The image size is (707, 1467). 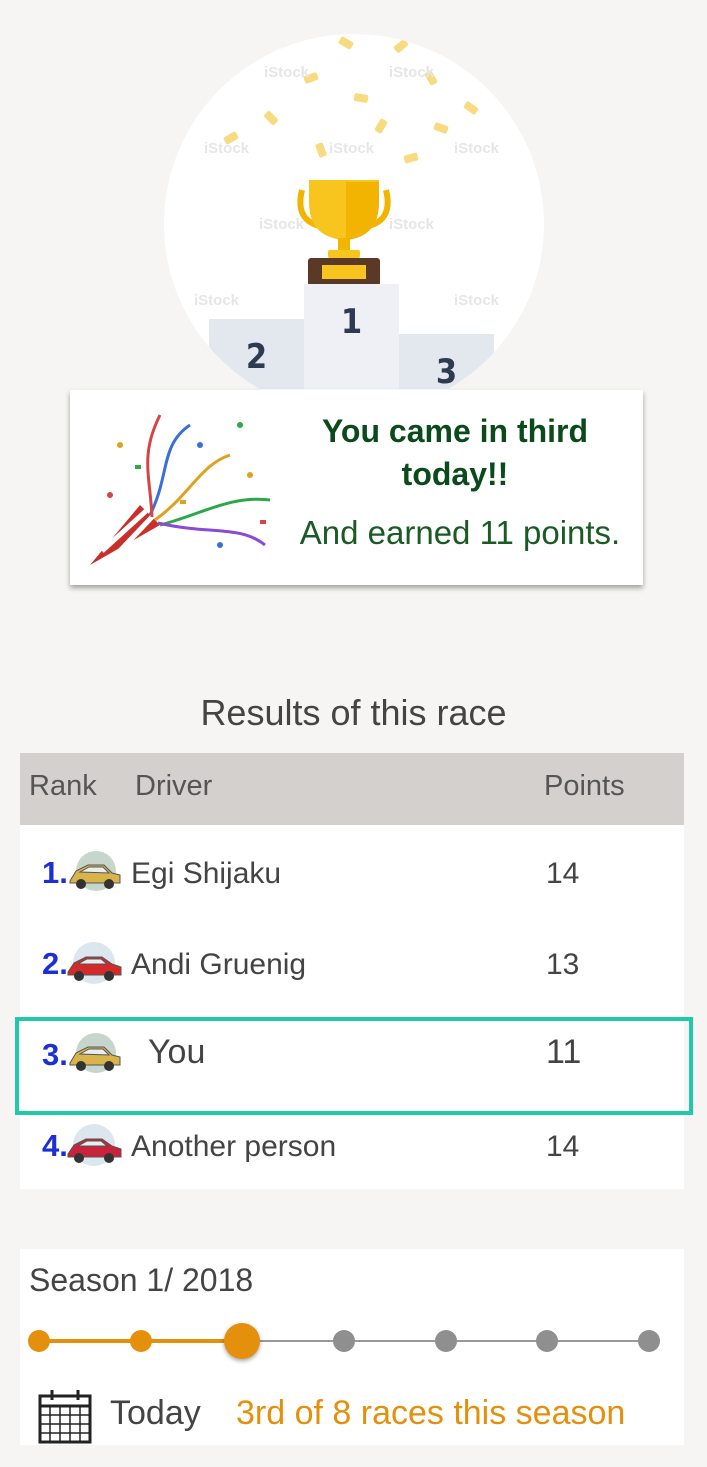 What do you see at coordinates (344, 233) in the screenshot?
I see `trophy-icon` at bounding box center [344, 233].